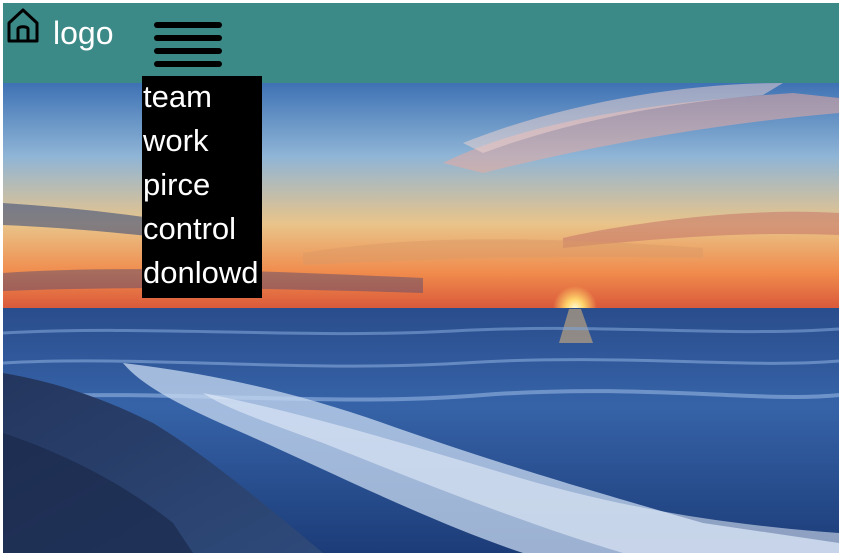 The height and width of the screenshot is (553, 841). What do you see at coordinates (25, 25) in the screenshot?
I see `home-icon` at bounding box center [25, 25].